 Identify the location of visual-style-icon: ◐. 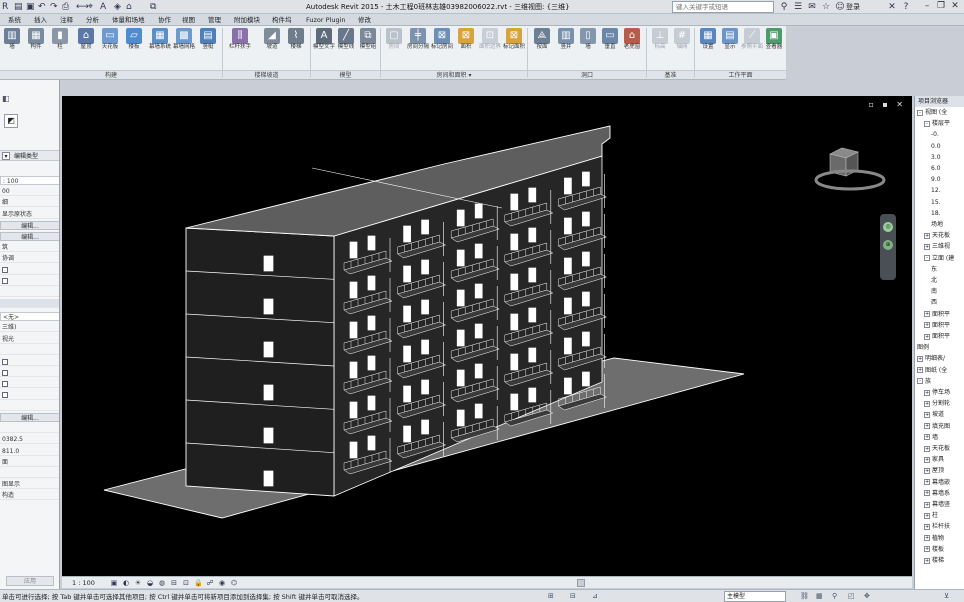
(126, 583).